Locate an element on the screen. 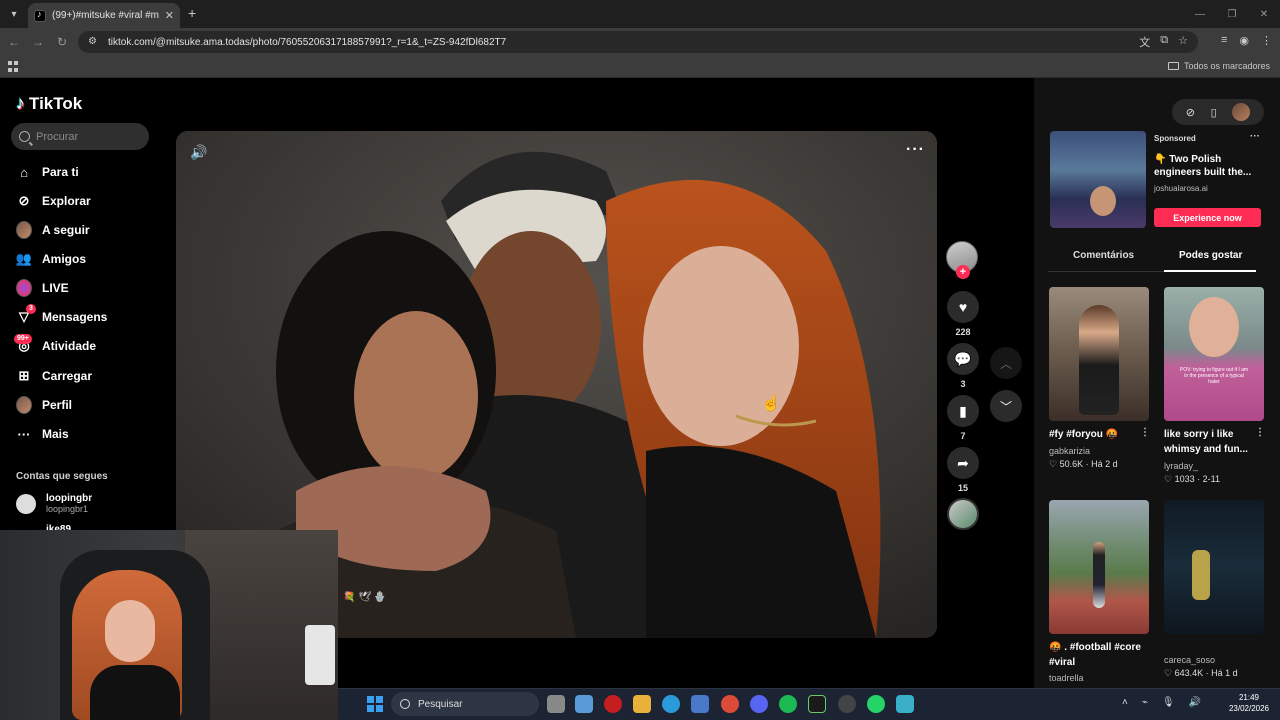 This screenshot has height=720, width=1280. close-window-icon: ✕ is located at coordinates (1264, 14).